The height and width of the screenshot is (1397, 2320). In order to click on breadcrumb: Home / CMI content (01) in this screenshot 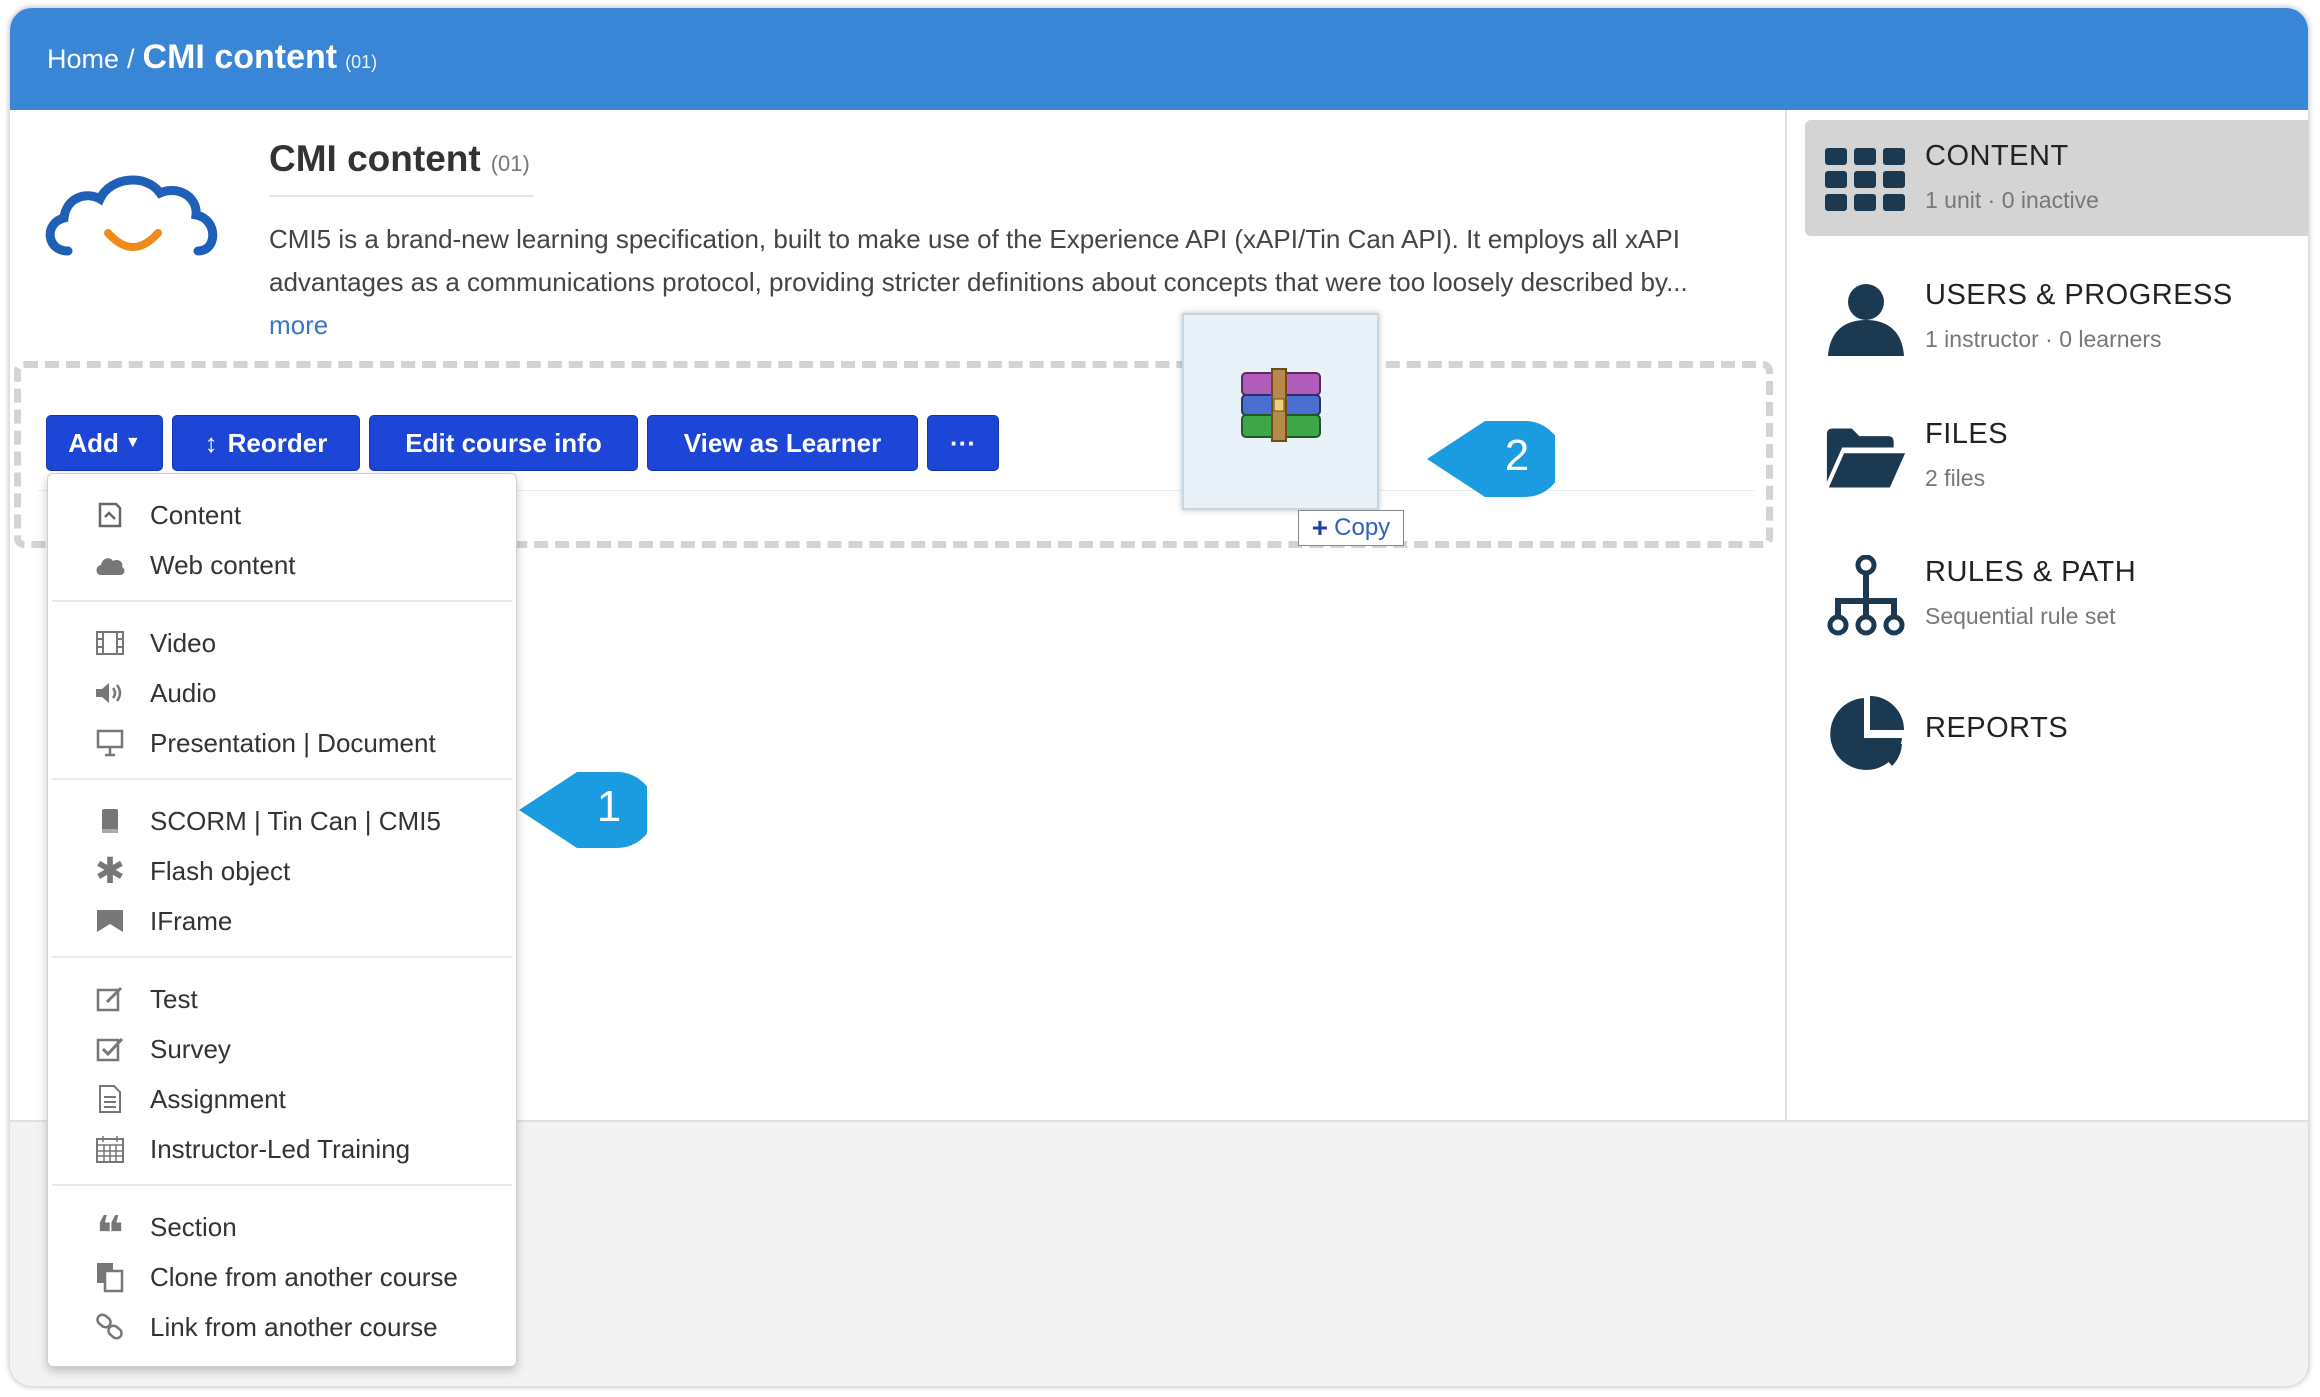, I will do `click(212, 57)`.